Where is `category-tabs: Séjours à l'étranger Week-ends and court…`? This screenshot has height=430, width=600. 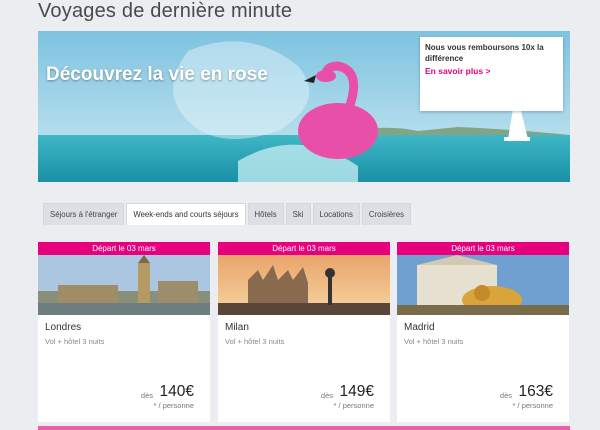
category-tabs: Séjours à l'étranger Week-ends and court… is located at coordinates (228, 214).